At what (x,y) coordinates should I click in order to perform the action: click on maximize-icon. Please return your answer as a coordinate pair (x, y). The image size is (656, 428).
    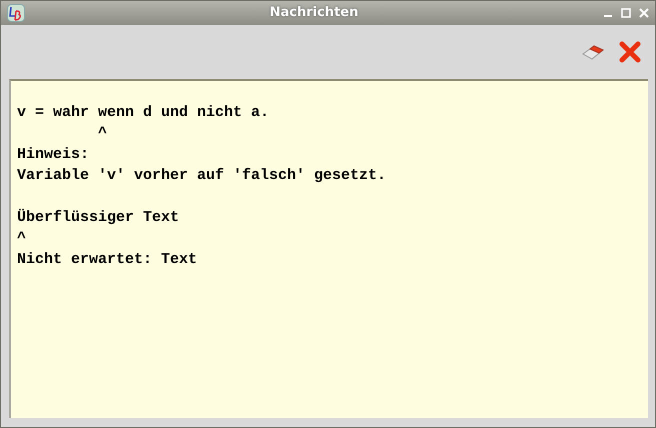
    Looking at the image, I should click on (626, 13).